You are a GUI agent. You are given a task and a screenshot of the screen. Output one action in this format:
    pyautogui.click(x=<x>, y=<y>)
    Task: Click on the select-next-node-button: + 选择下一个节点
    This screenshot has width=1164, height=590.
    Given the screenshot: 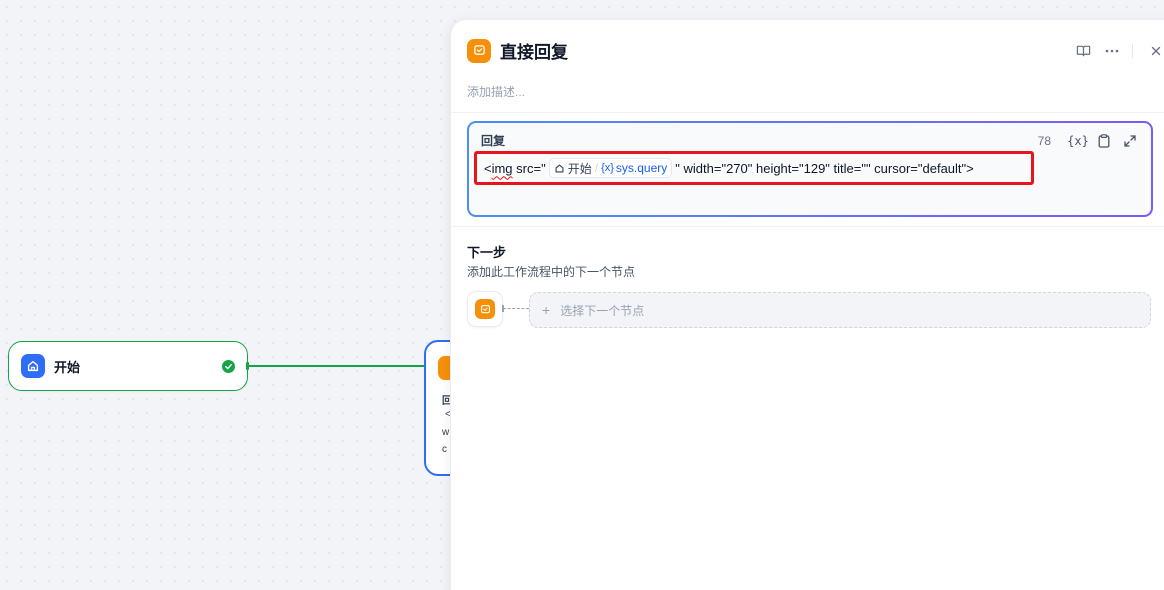 What is the action you would take?
    pyautogui.click(x=840, y=310)
    